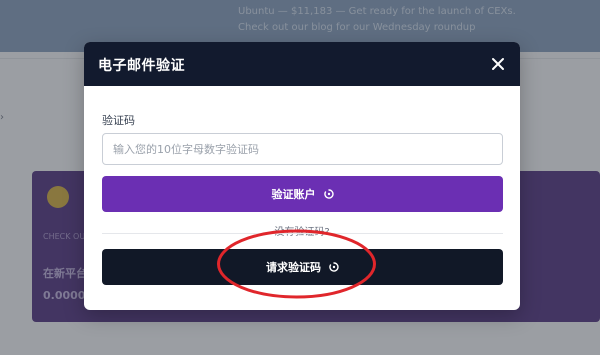 The image size is (600, 355). I want to click on modal-title: 电子邮件验证, so click(141, 66).